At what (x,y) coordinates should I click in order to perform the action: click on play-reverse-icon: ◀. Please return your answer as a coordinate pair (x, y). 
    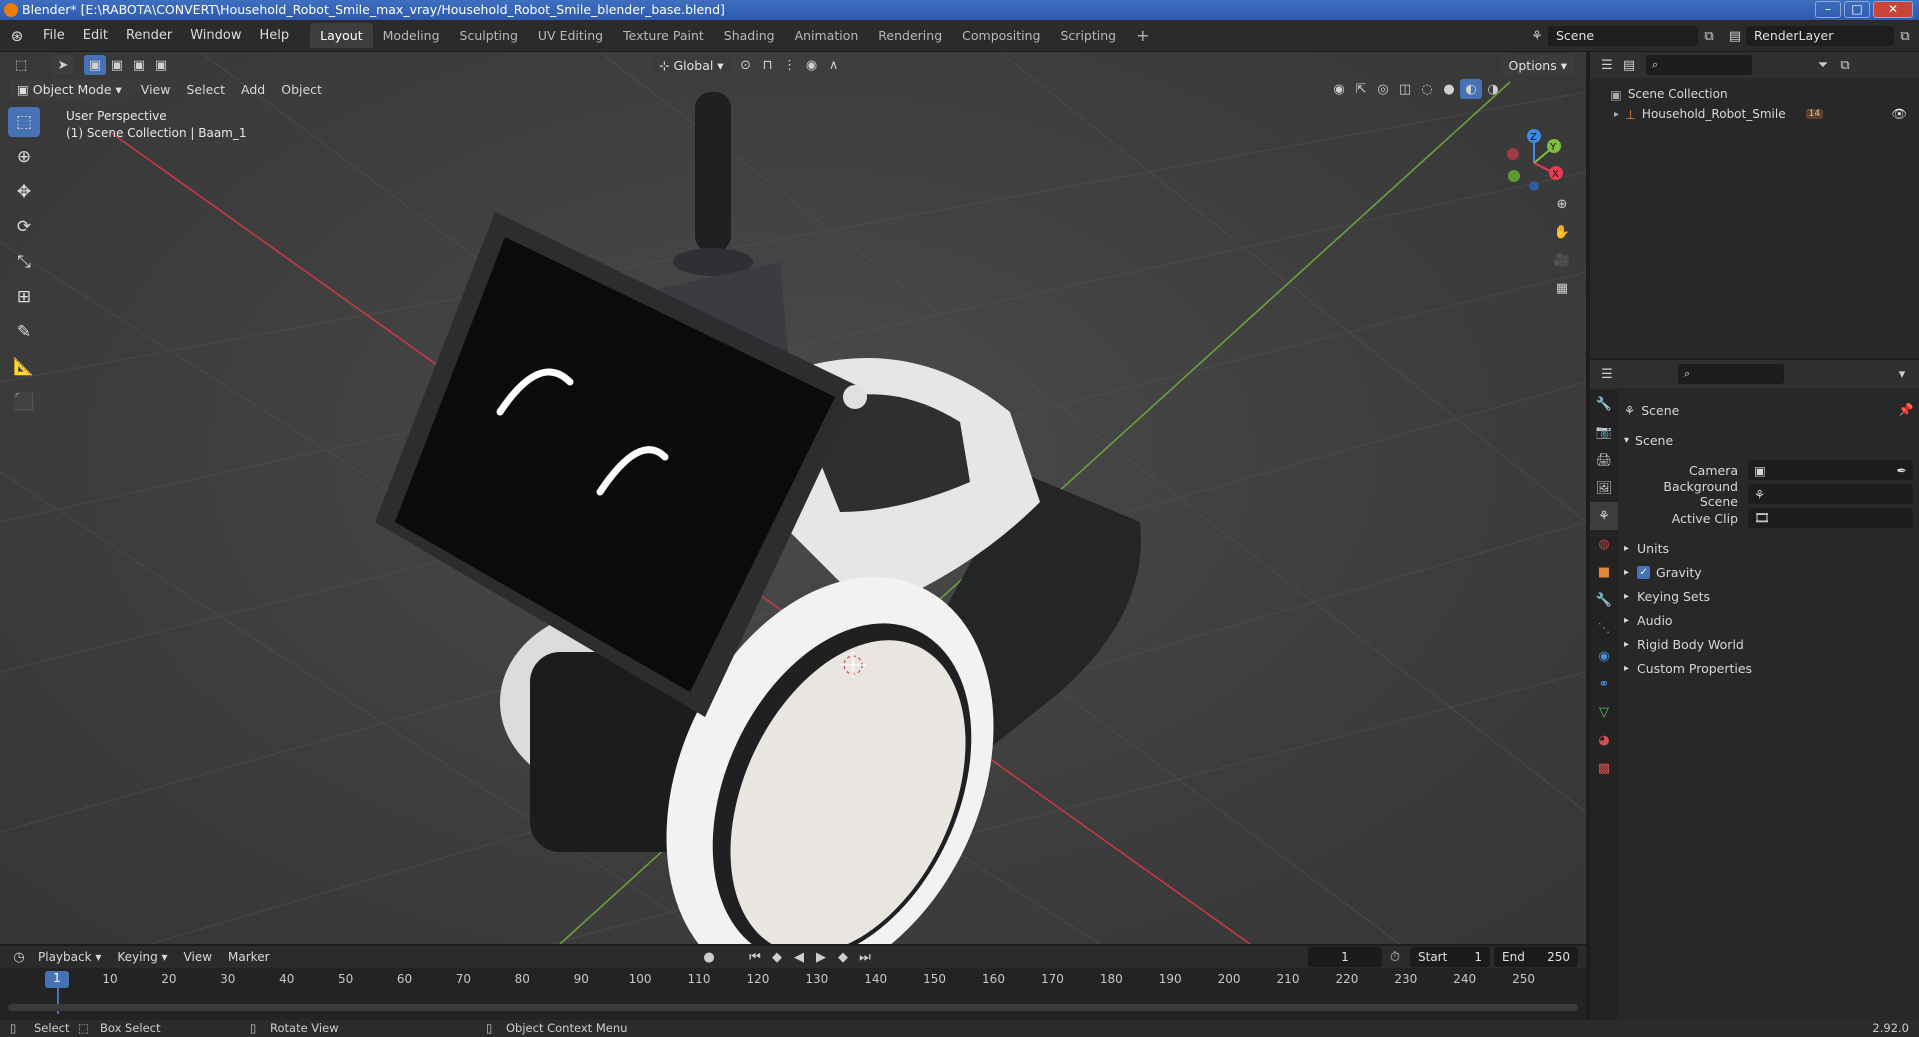
    Looking at the image, I should click on (799, 957).